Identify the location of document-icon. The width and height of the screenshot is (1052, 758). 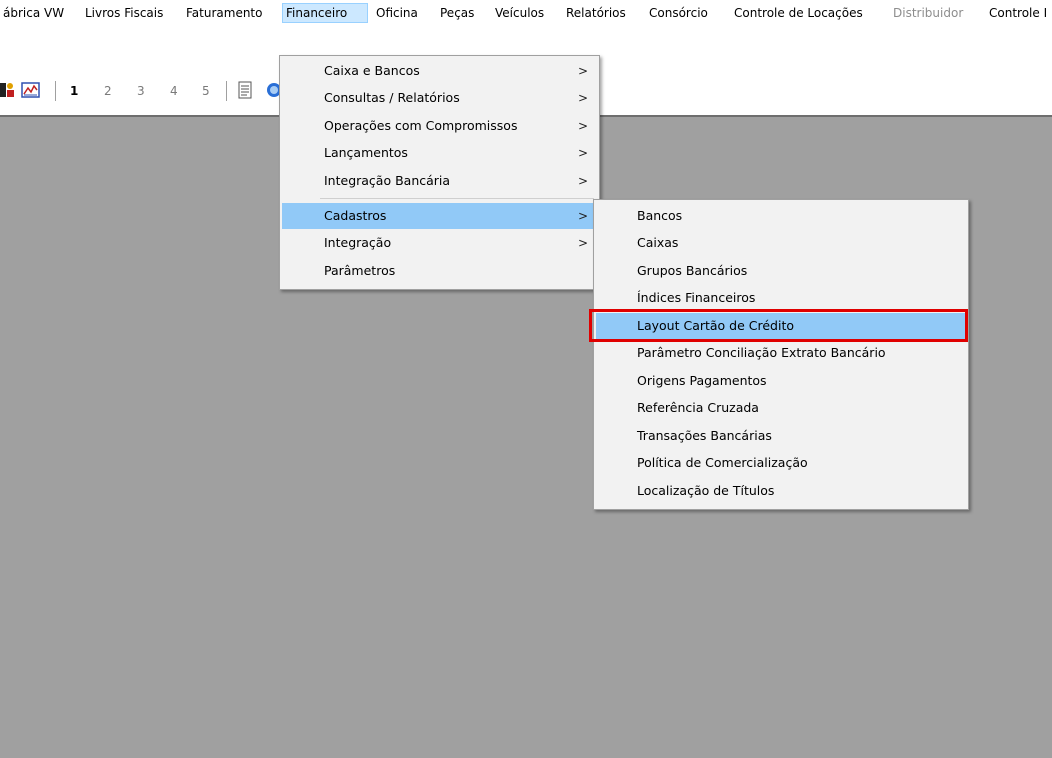
(245, 90).